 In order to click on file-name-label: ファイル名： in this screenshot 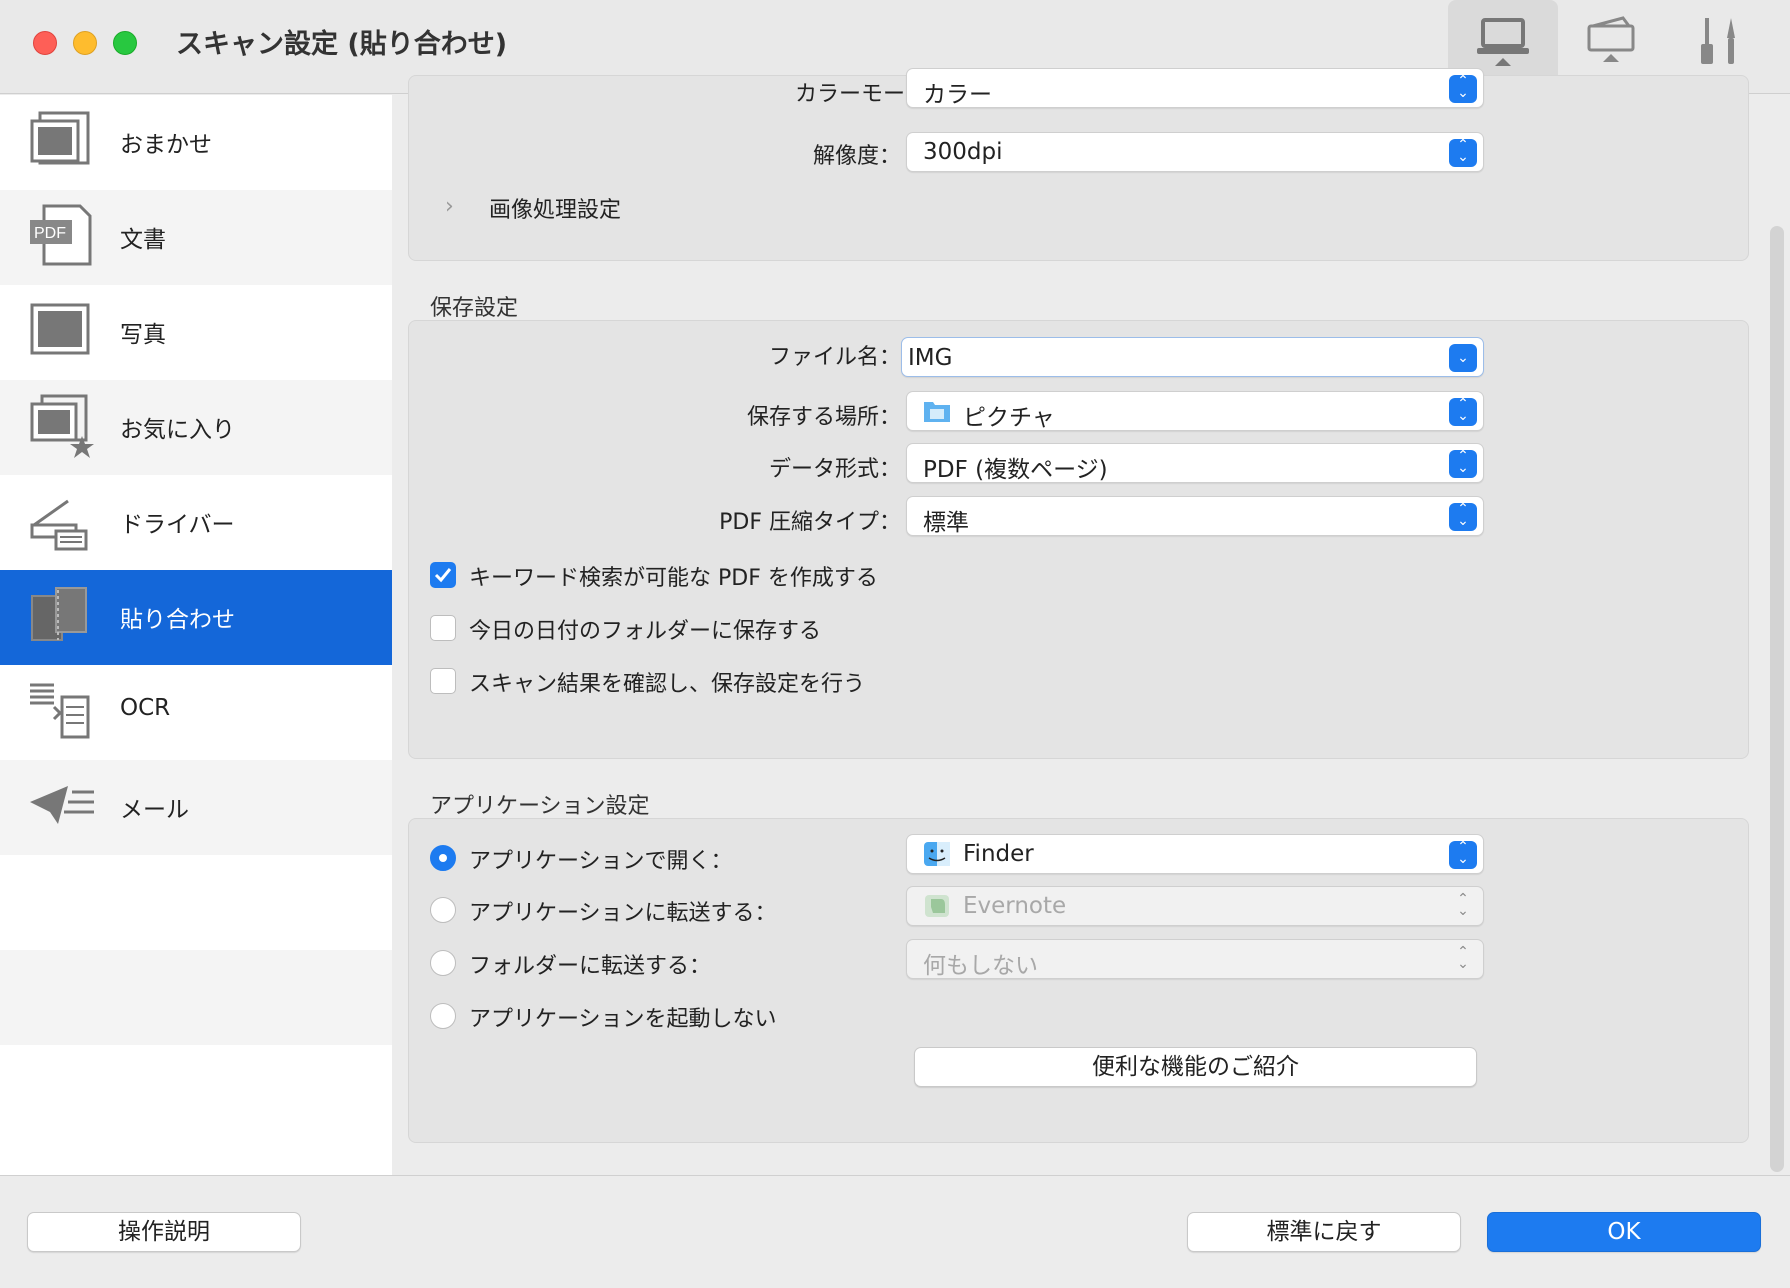, I will do `click(834, 357)`.